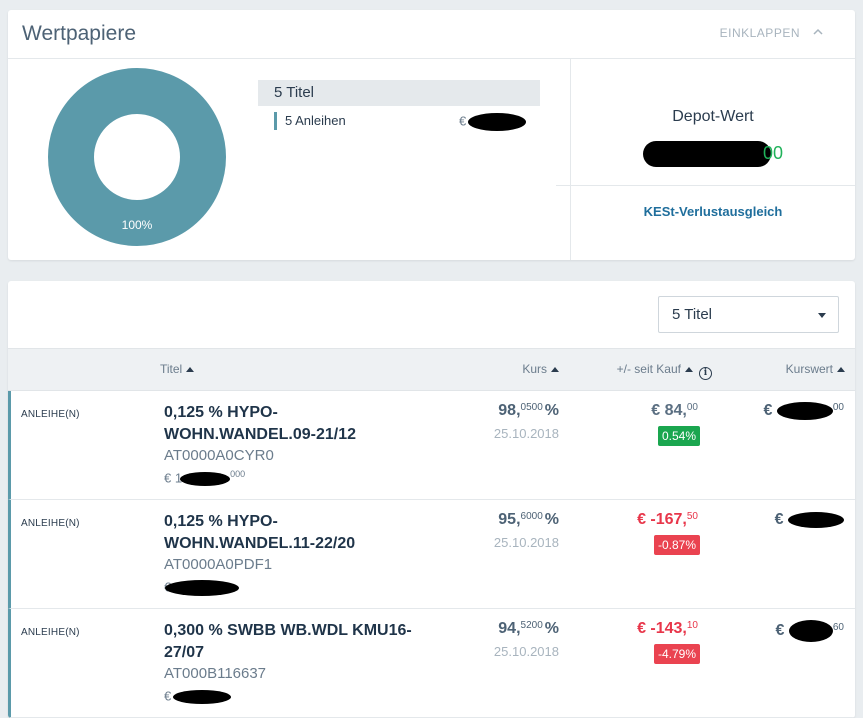  I want to click on donut-segment-anleihen, so click(137, 157).